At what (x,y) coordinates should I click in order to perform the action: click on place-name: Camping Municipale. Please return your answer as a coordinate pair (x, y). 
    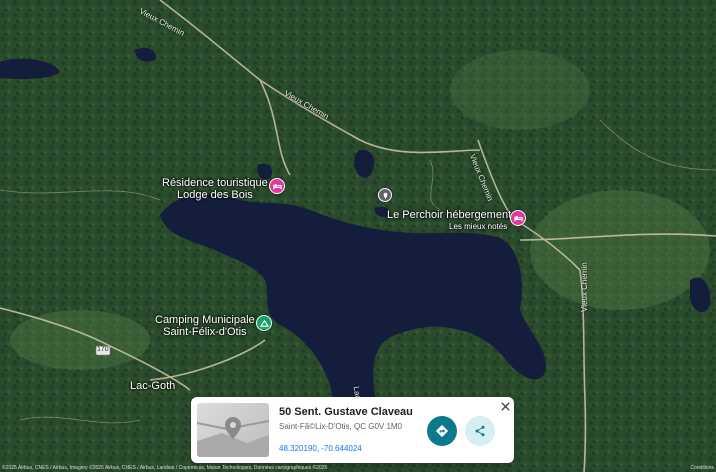
    Looking at the image, I should click on (205, 320).